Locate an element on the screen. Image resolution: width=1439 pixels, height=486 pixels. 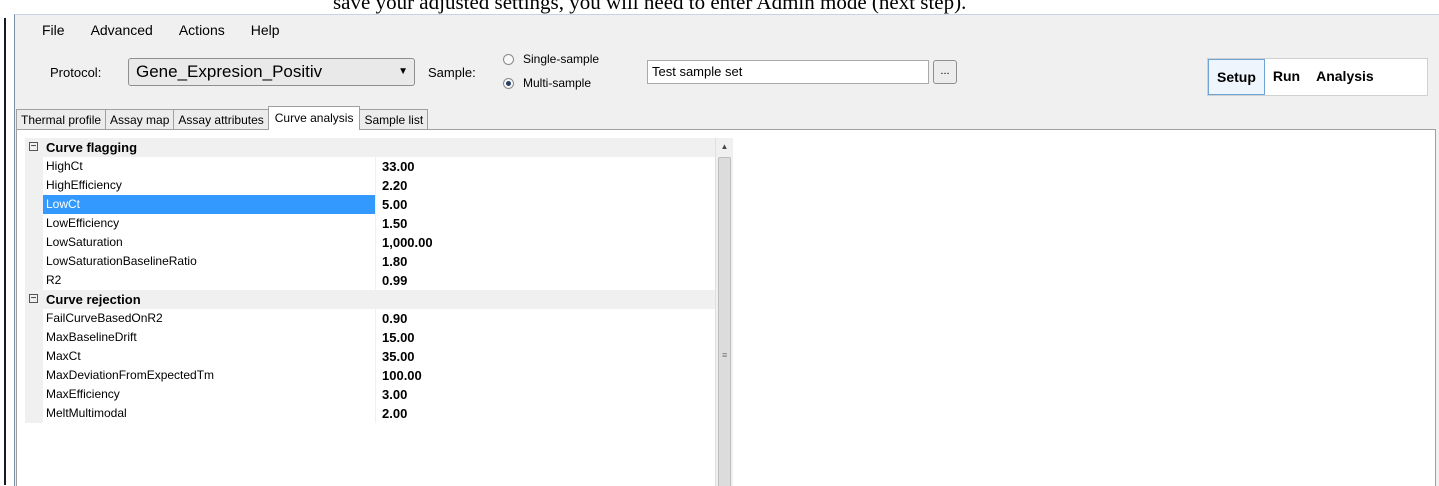
mode-run-button: Run is located at coordinates (1286, 77).